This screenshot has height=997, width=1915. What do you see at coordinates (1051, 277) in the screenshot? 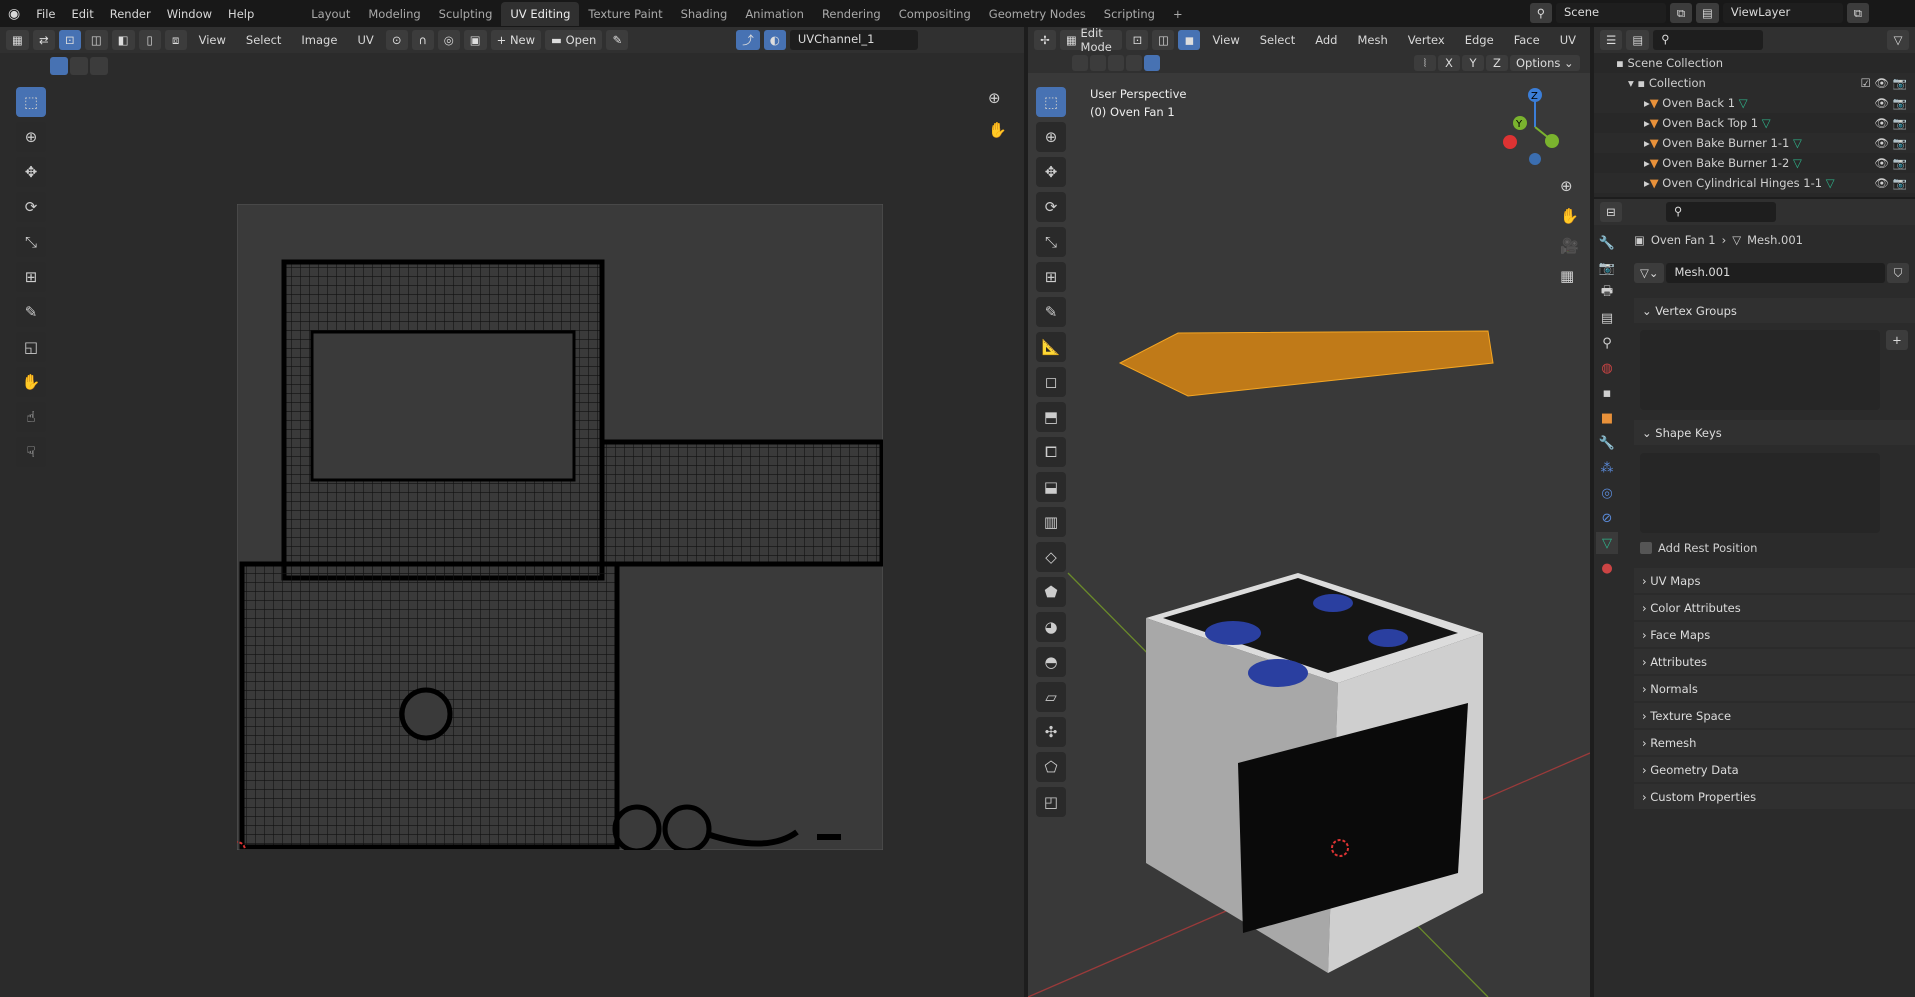
I see `vp-transform-tool-icon: ⊞` at bounding box center [1051, 277].